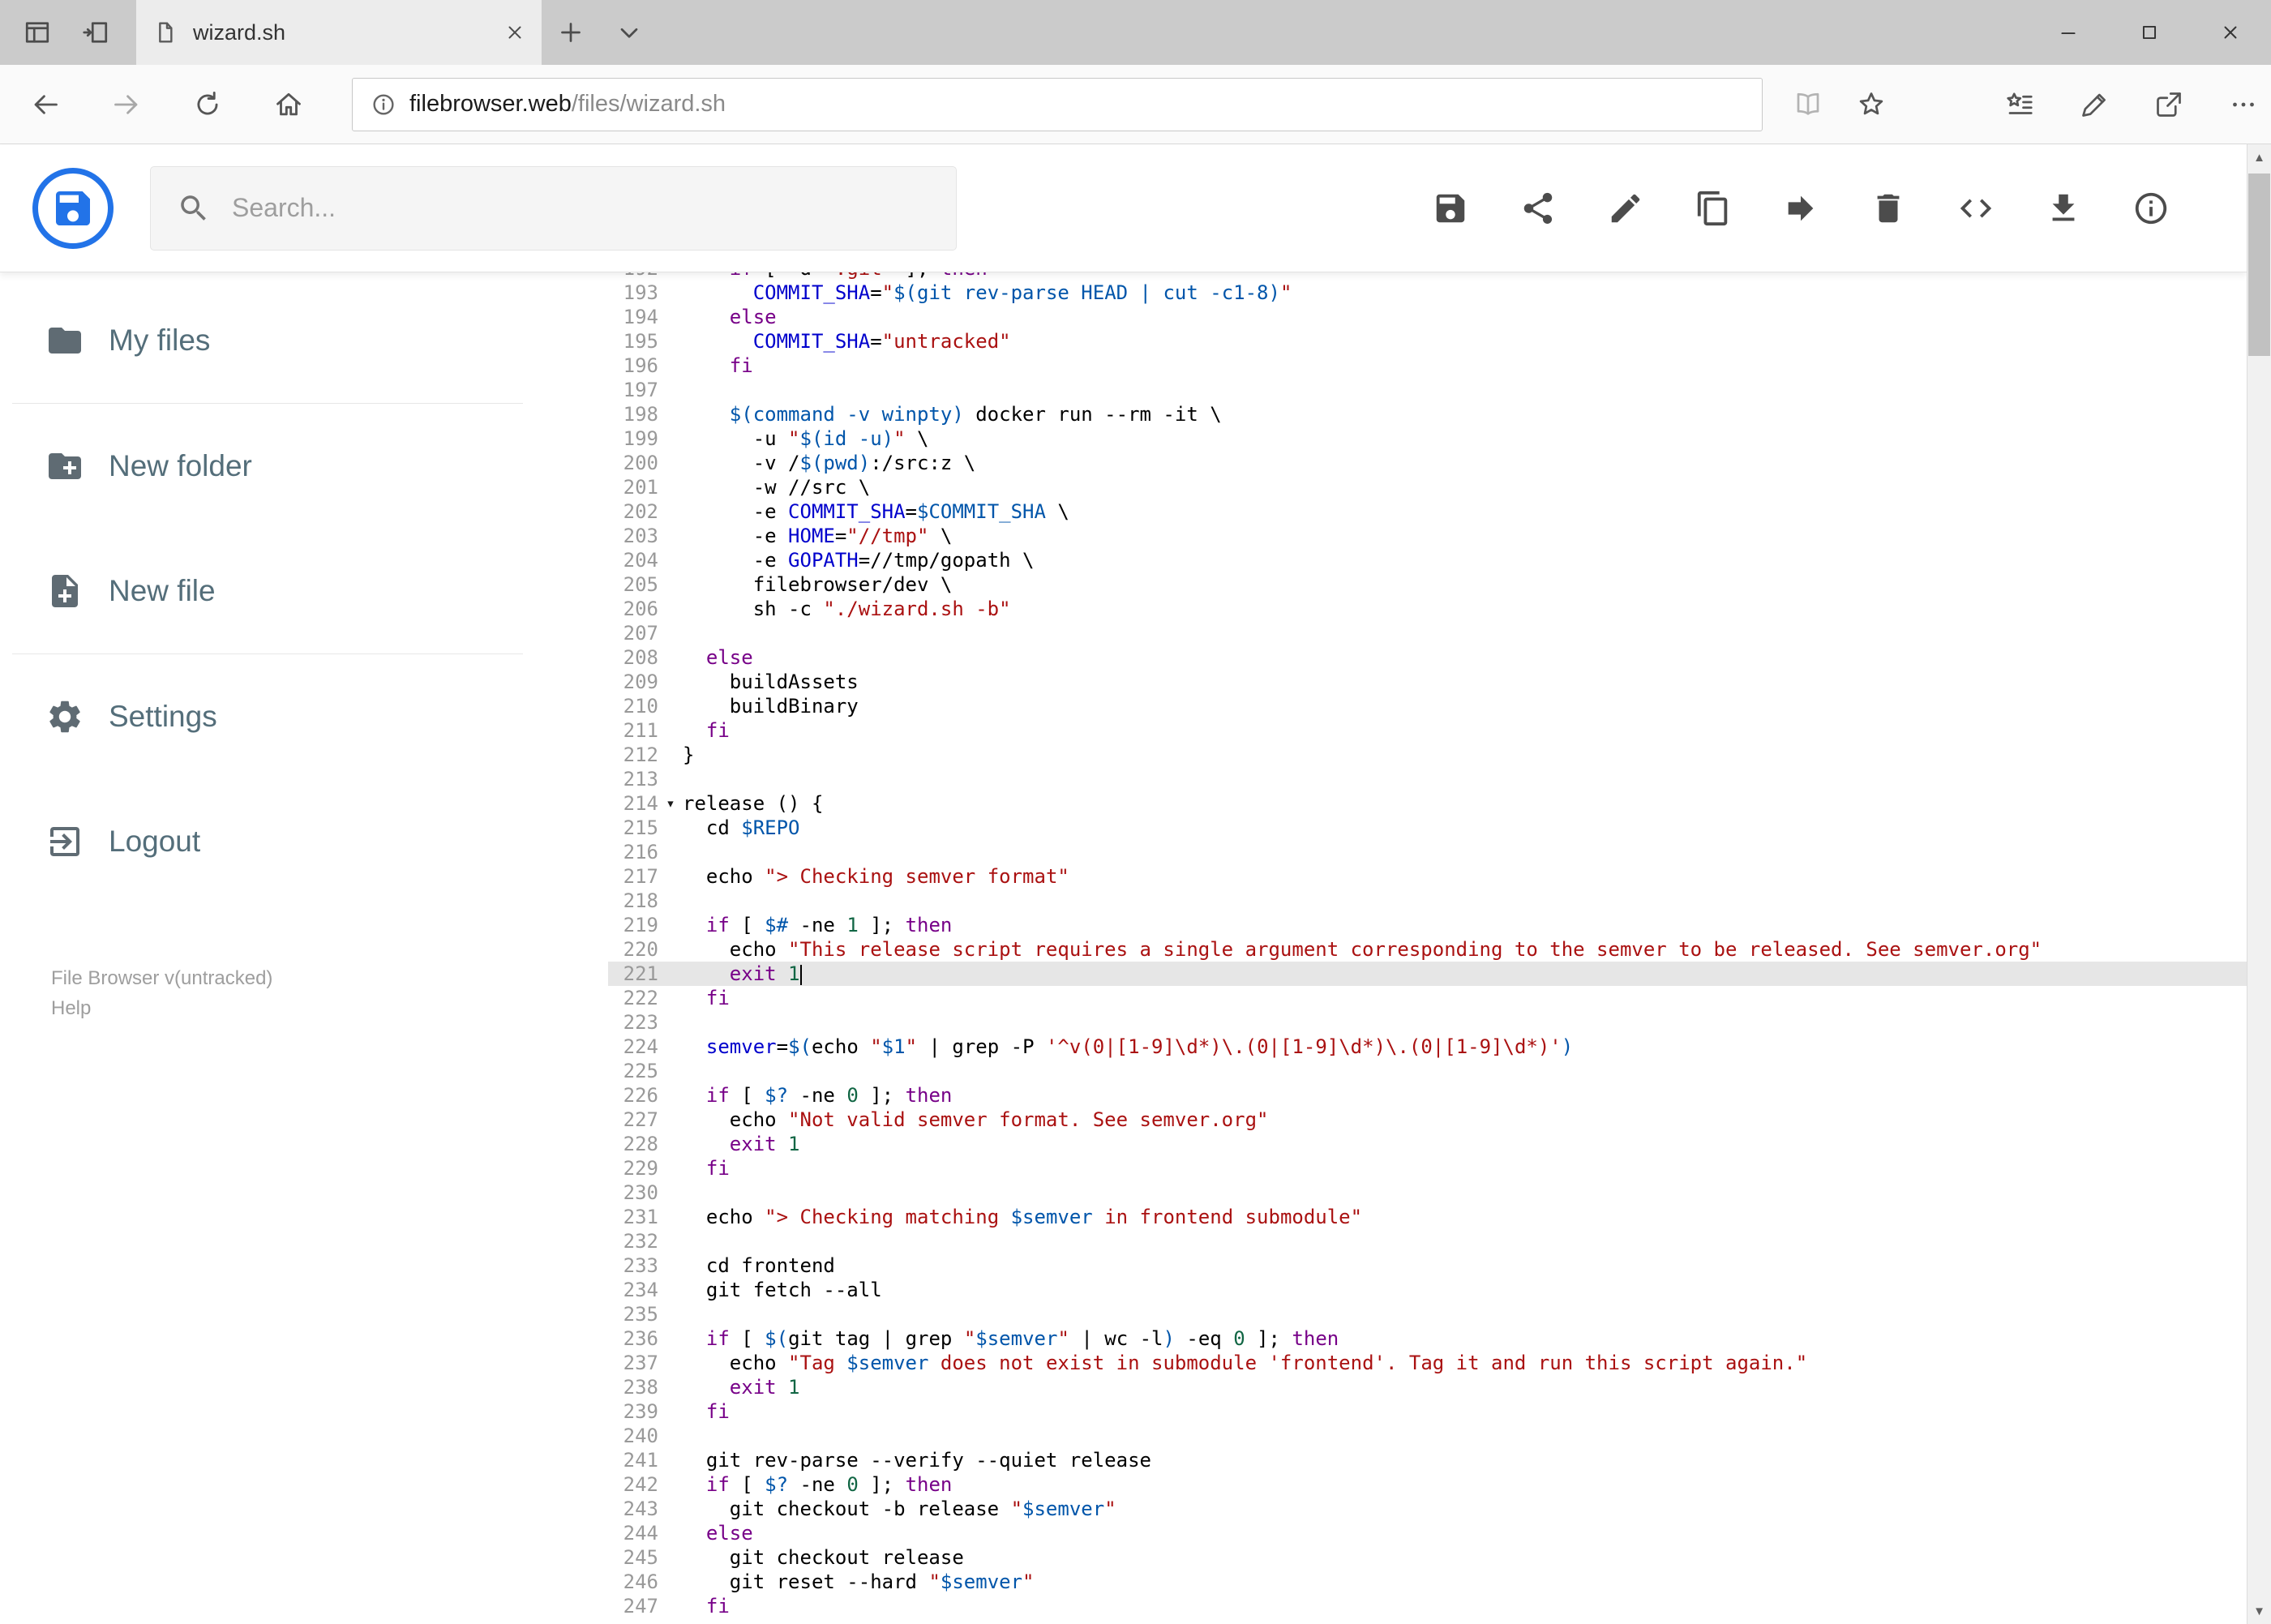 The height and width of the screenshot is (1624, 2271). What do you see at coordinates (73, 208) in the screenshot?
I see `filebrowser-logo-icon` at bounding box center [73, 208].